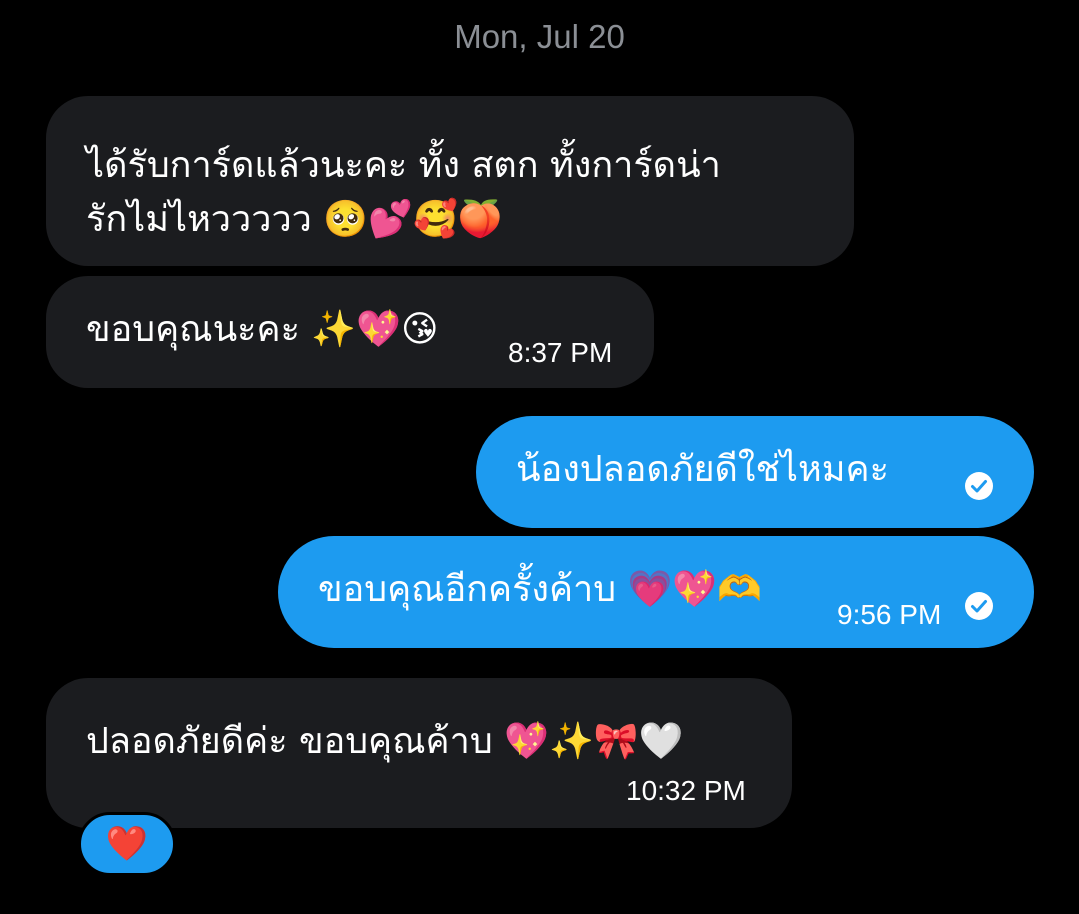 This screenshot has height=914, width=1079. I want to click on message-timestamp: 10:32 PM, so click(686, 790).